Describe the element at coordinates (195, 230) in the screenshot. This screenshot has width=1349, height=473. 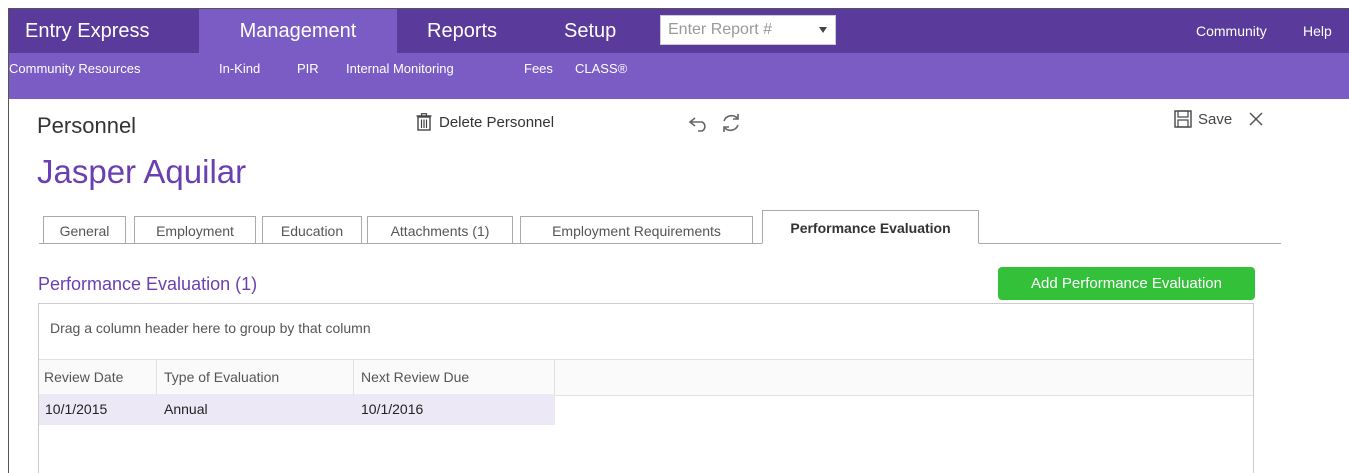
I see `tab-employment: Employment` at that location.